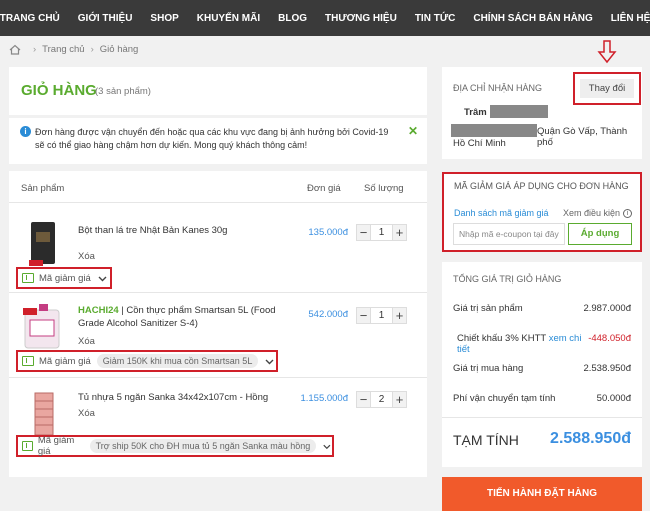  What do you see at coordinates (475, 112) in the screenshot?
I see `recipient-name: Trâm` at bounding box center [475, 112].